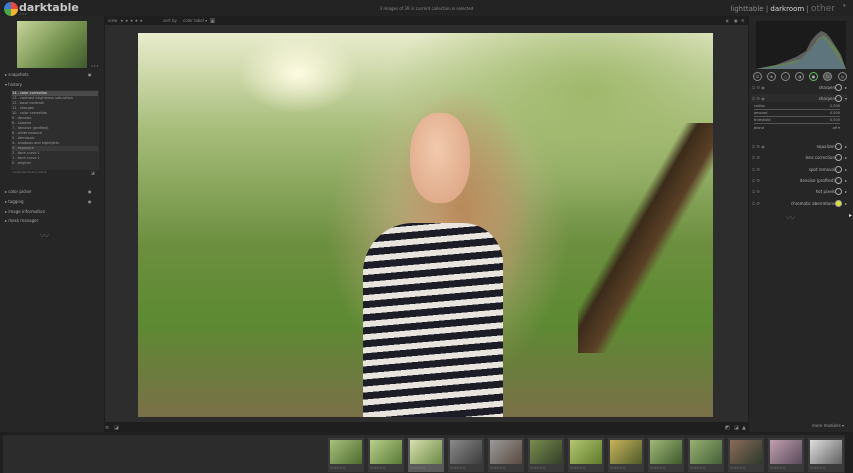 The height and width of the screenshot is (473, 853). I want to click on softproof-icon: ◩, so click(727, 428).